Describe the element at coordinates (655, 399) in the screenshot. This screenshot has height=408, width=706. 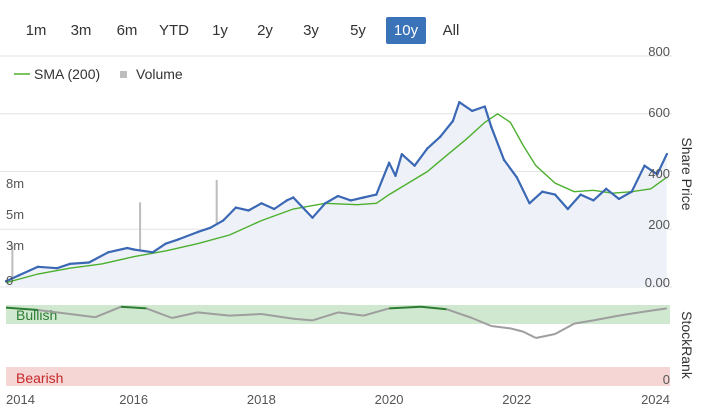
I see `x-tick-label: 2024` at that location.